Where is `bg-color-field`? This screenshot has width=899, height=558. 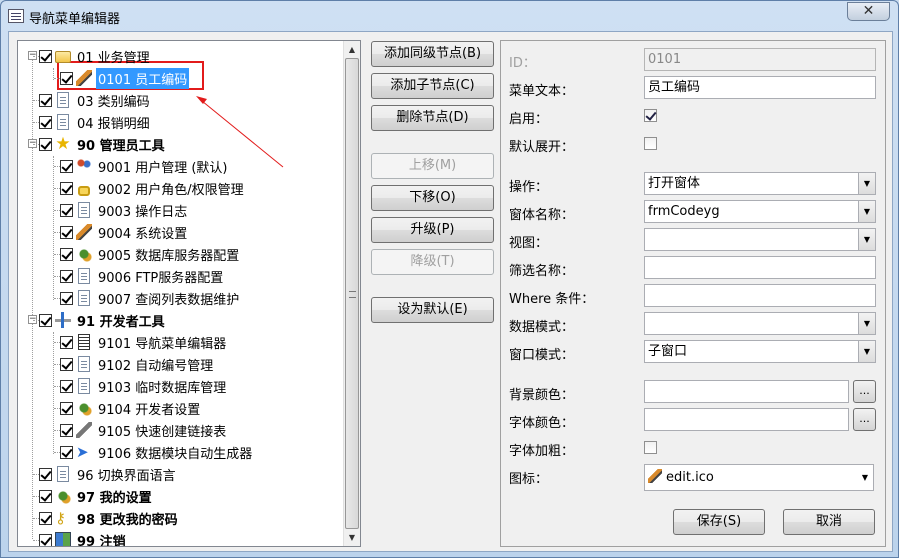 bg-color-field is located at coordinates (746, 391).